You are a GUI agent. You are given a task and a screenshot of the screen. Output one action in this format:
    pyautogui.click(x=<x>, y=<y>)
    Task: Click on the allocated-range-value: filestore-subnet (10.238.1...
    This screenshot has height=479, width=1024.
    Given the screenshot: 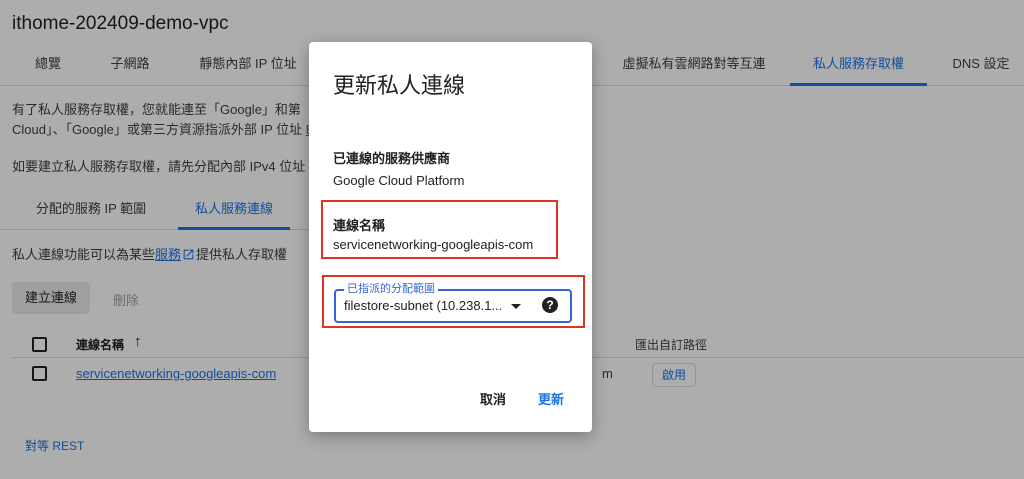 What is the action you would take?
    pyautogui.click(x=423, y=305)
    